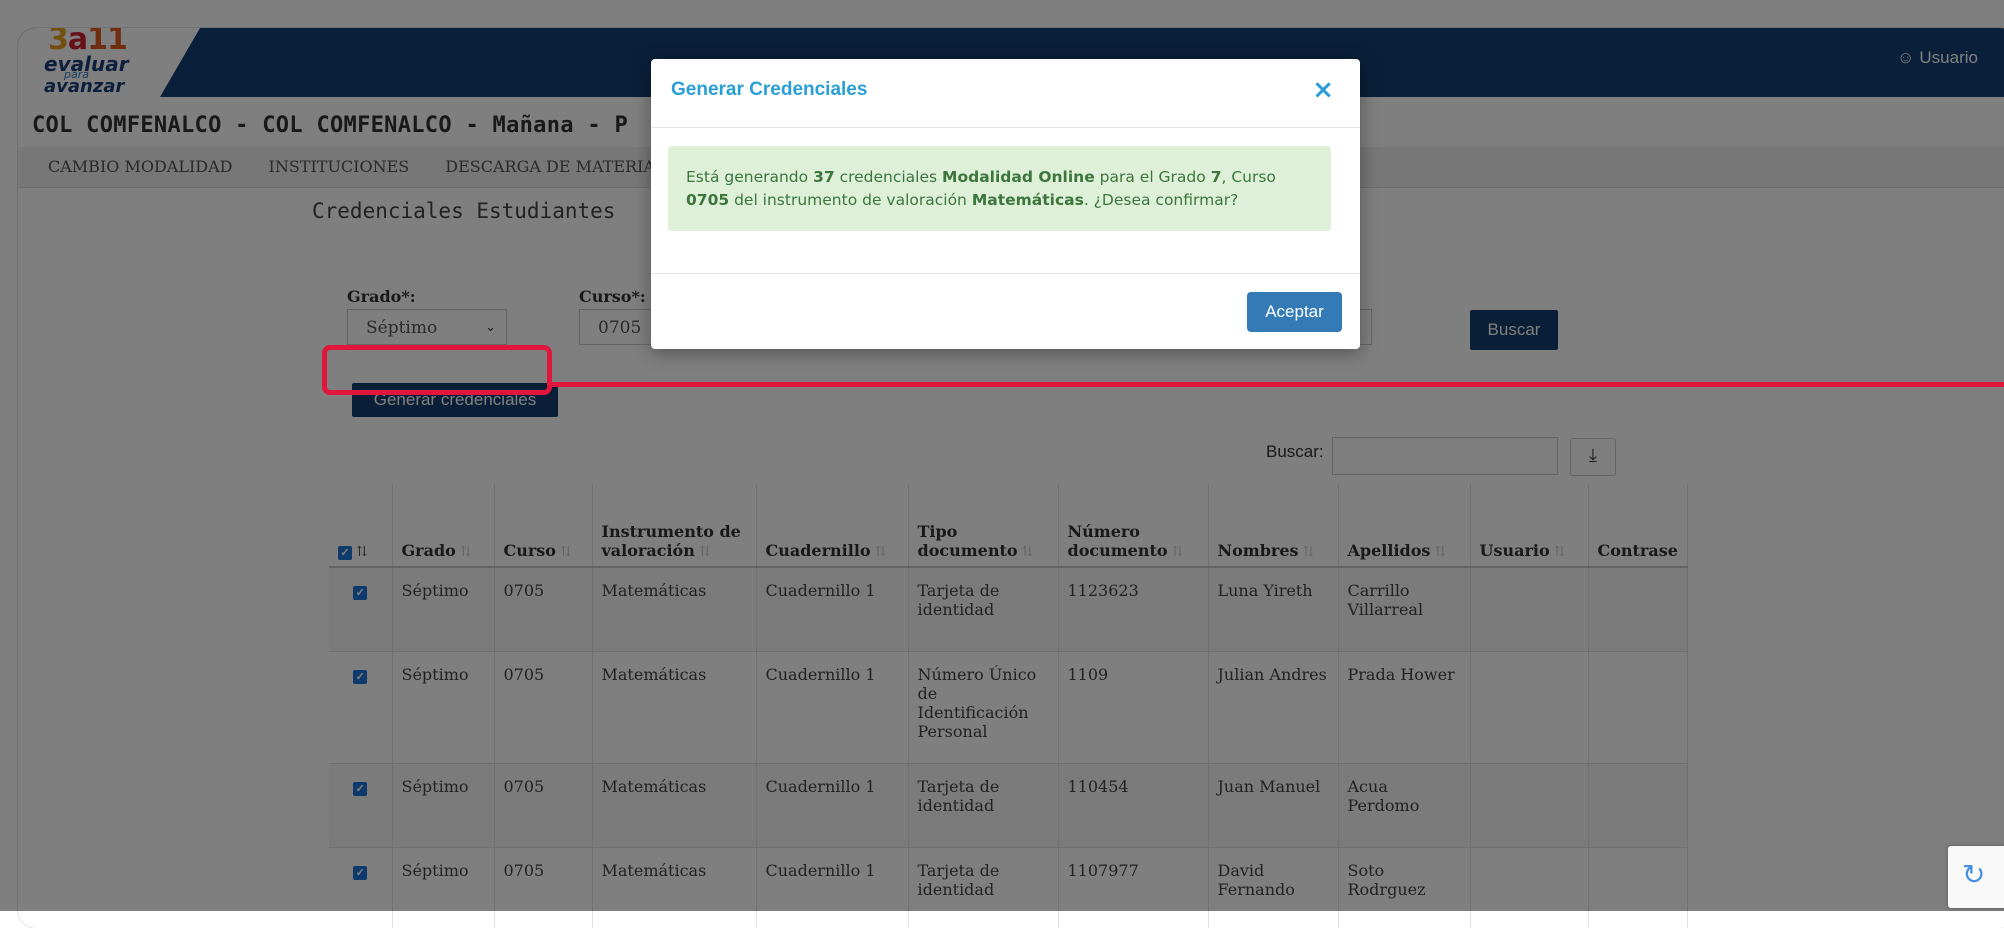 This screenshot has width=2004, height=928. I want to click on cell-numero-documento: 1109, so click(1133, 706).